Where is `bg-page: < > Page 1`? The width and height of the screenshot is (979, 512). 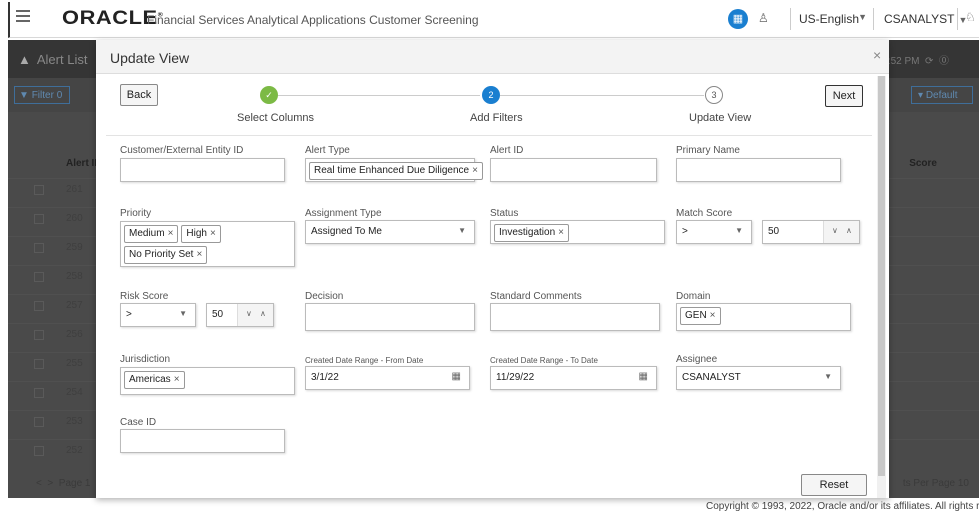
bg-page: < > Page 1 is located at coordinates (63, 483).